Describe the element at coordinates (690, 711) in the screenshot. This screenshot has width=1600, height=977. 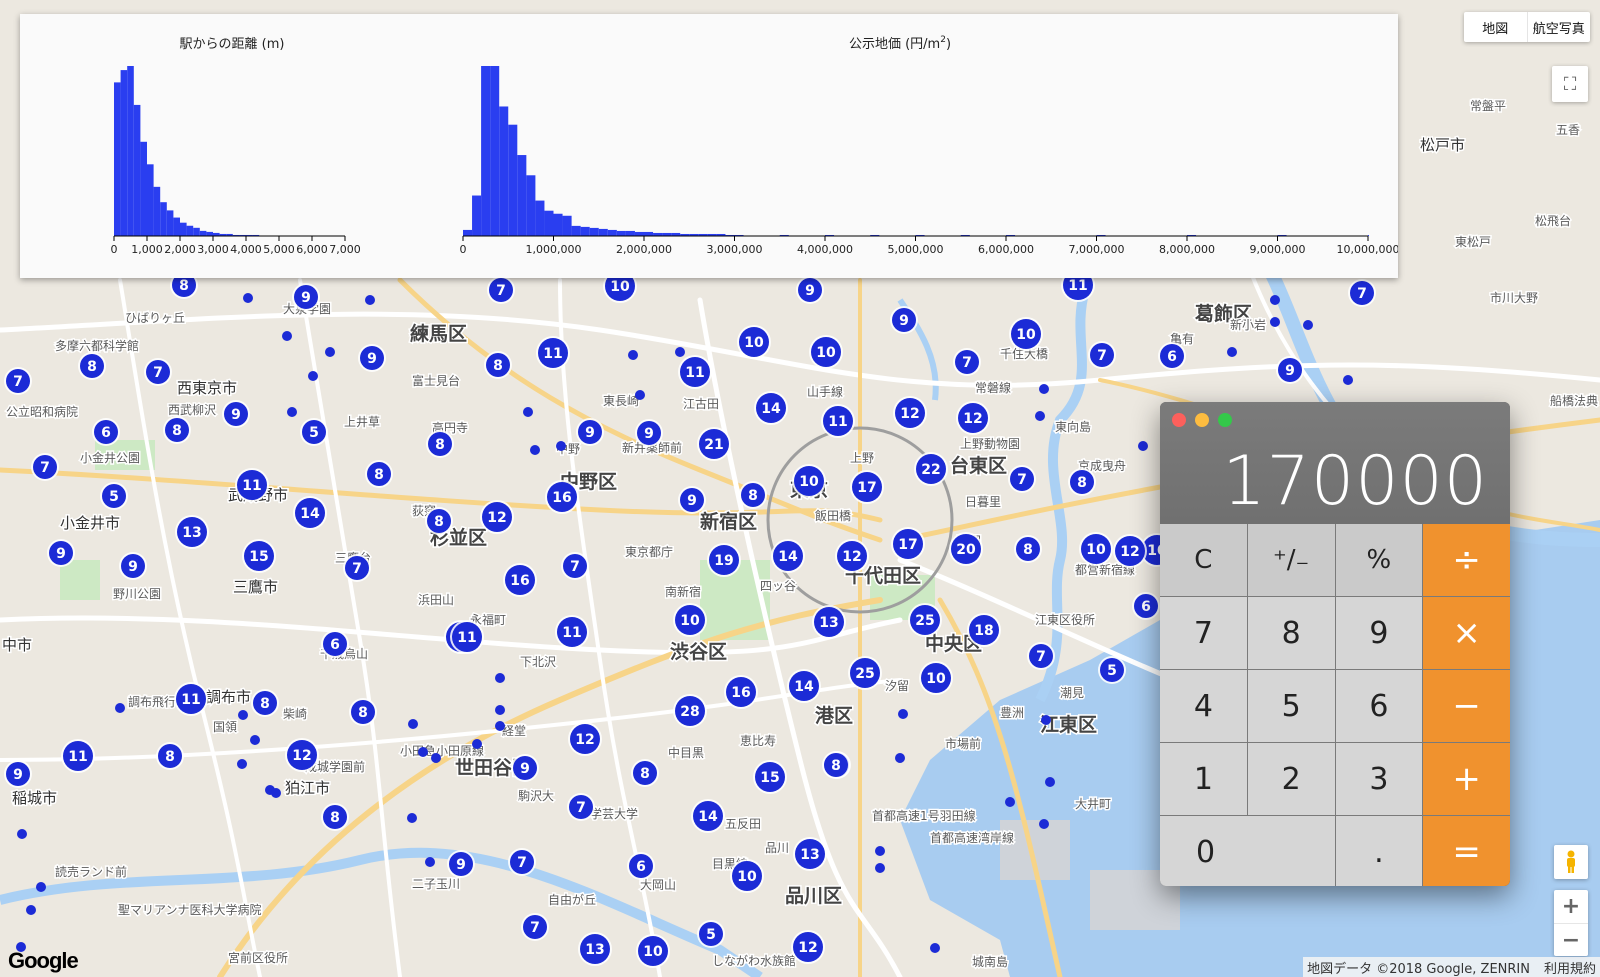
I see `cluster-marker: 28` at that location.